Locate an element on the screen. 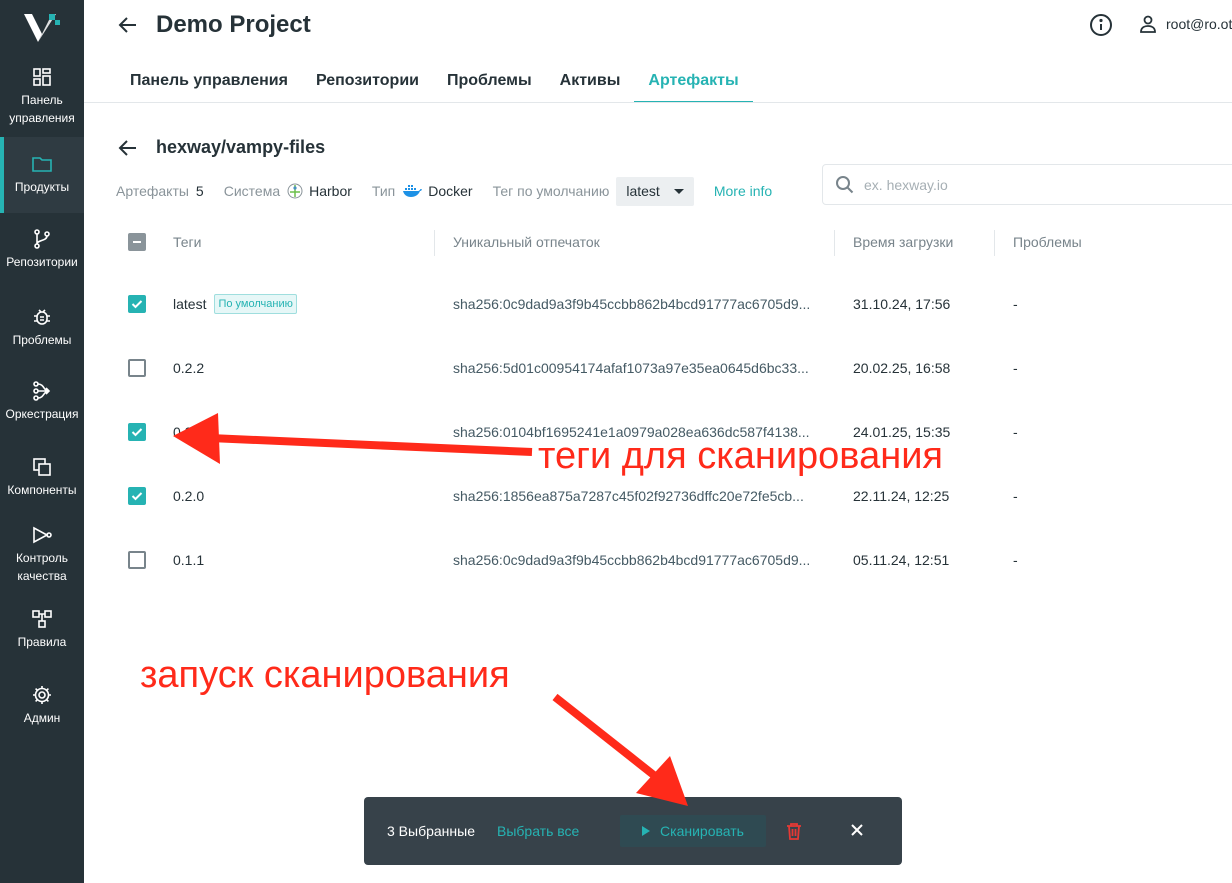 The width and height of the screenshot is (1232, 883). sidebar-item-orchestration: Оркестрация is located at coordinates (42, 405).